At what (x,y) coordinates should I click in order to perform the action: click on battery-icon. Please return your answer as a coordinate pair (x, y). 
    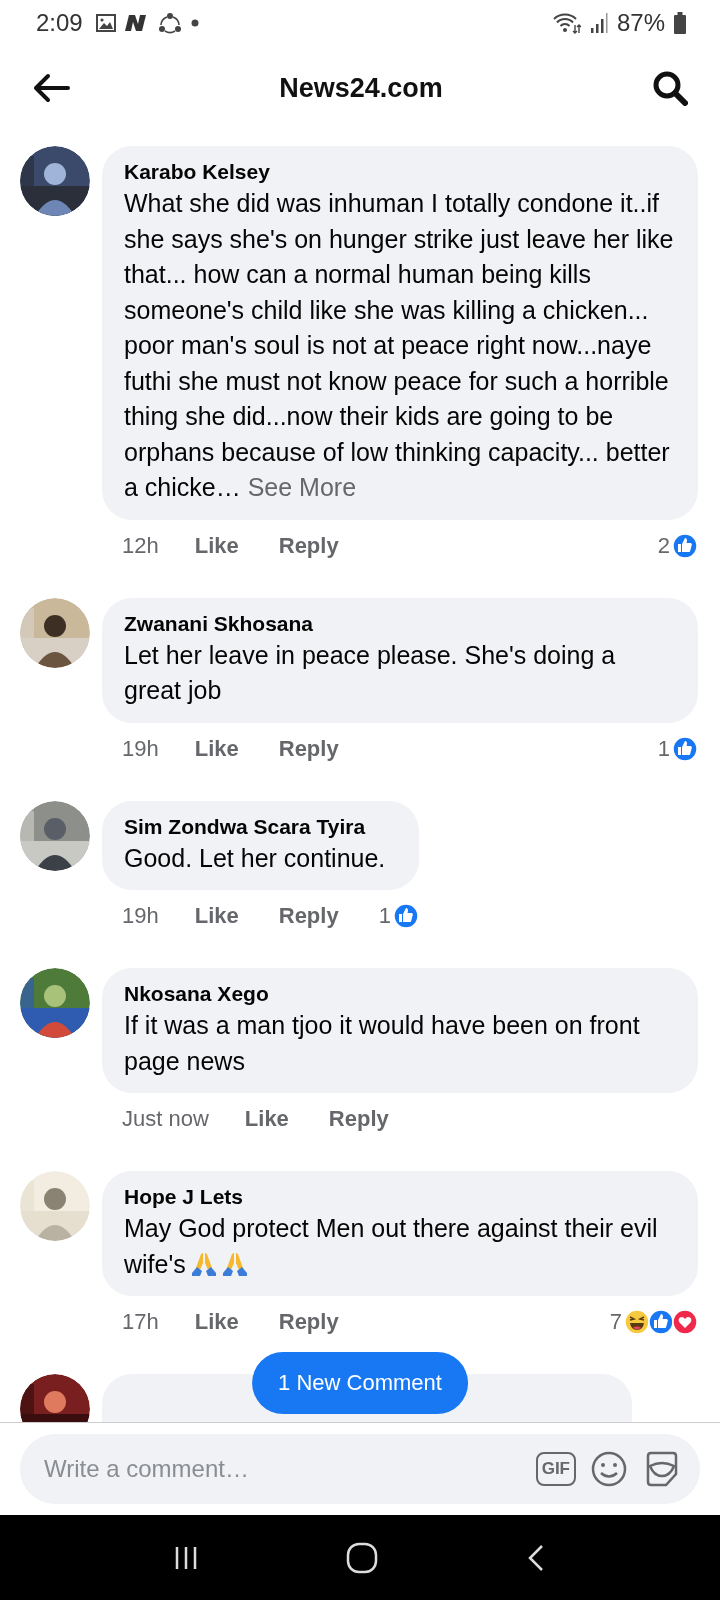
    Looking at the image, I should click on (680, 23).